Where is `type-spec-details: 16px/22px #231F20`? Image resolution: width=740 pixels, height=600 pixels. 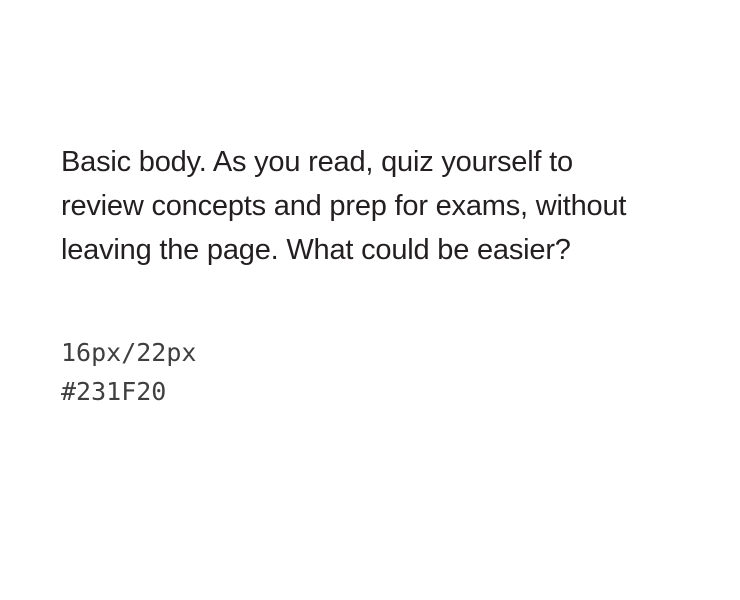
type-spec-details: 16px/22px #231F20 is located at coordinates (361, 372).